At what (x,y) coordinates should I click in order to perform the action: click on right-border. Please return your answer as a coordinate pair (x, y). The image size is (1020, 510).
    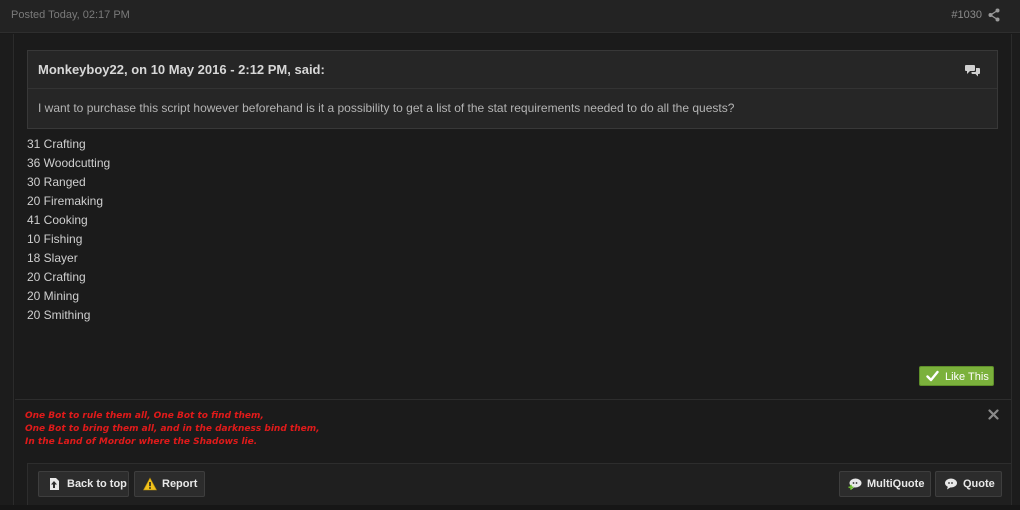
    Looking at the image, I should click on (1015, 272).